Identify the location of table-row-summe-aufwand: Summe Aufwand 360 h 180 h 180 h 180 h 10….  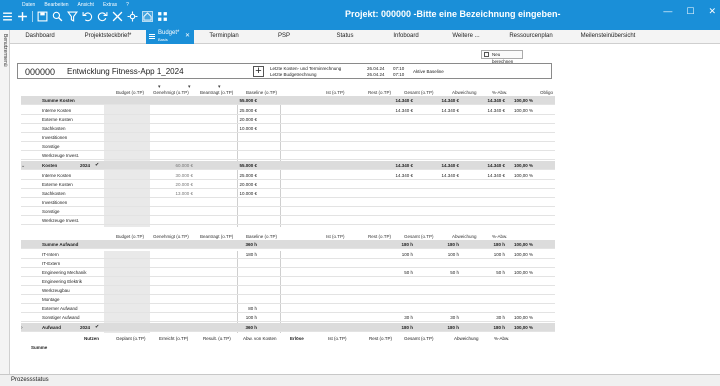
(288, 244).